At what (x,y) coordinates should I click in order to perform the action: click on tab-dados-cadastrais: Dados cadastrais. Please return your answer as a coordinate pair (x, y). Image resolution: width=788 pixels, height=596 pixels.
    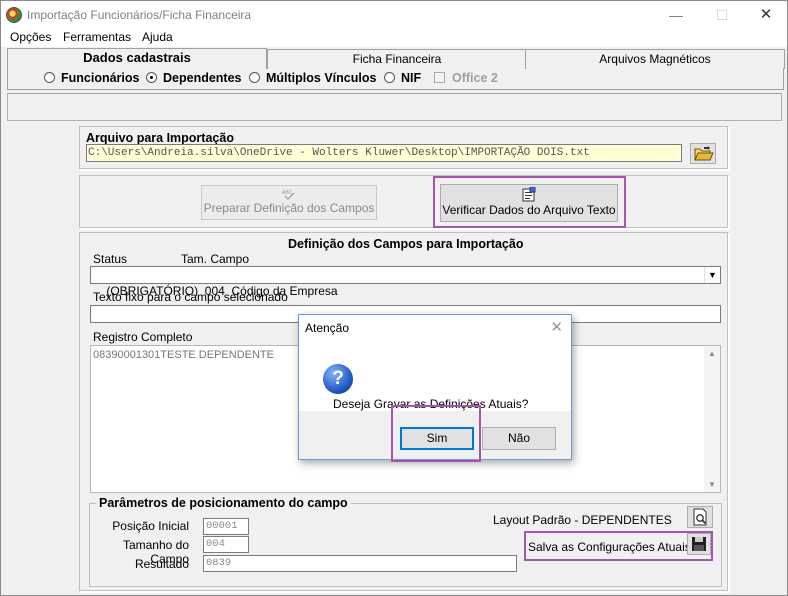
    Looking at the image, I should click on (137, 58).